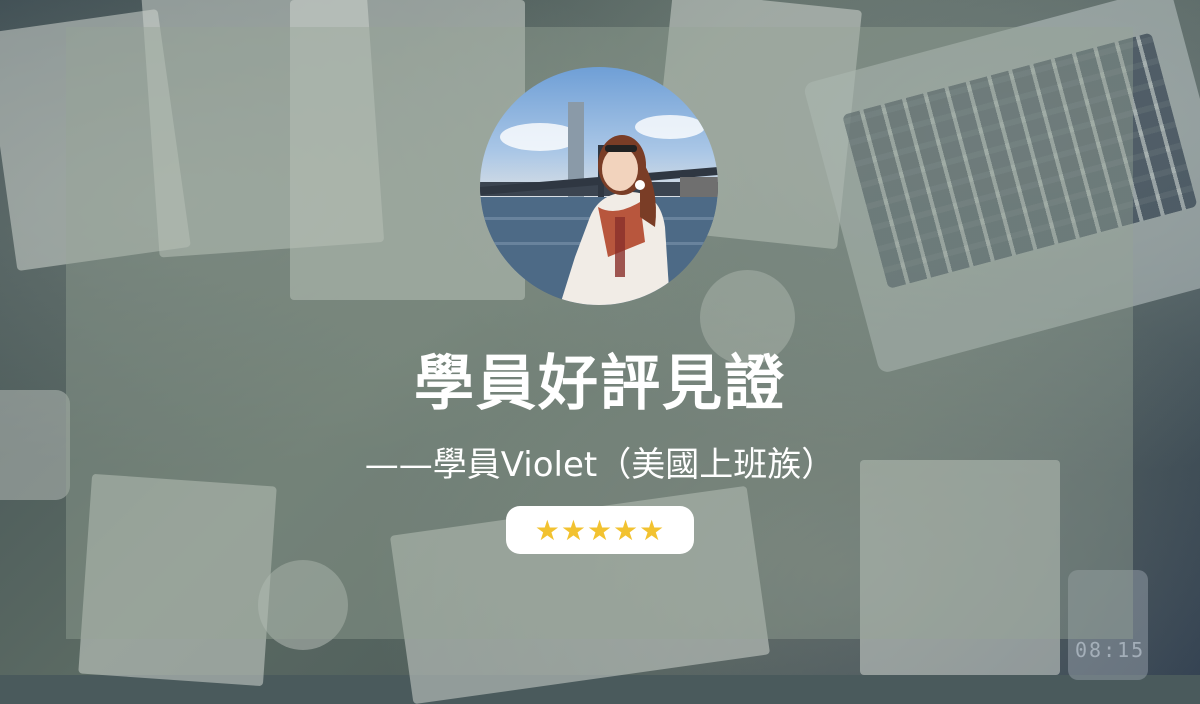 This screenshot has height=704, width=1200. Describe the element at coordinates (600, 465) in the screenshot. I see `testimonial-author: ——學員Violet（美國上班族）` at that location.